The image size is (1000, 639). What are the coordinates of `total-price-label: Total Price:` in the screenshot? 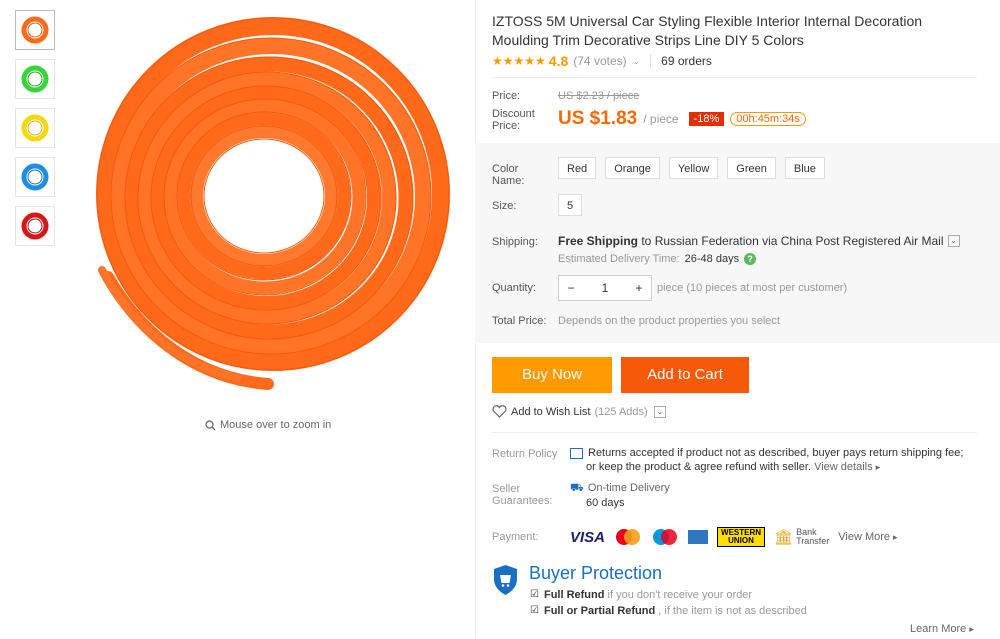 It's located at (519, 321).